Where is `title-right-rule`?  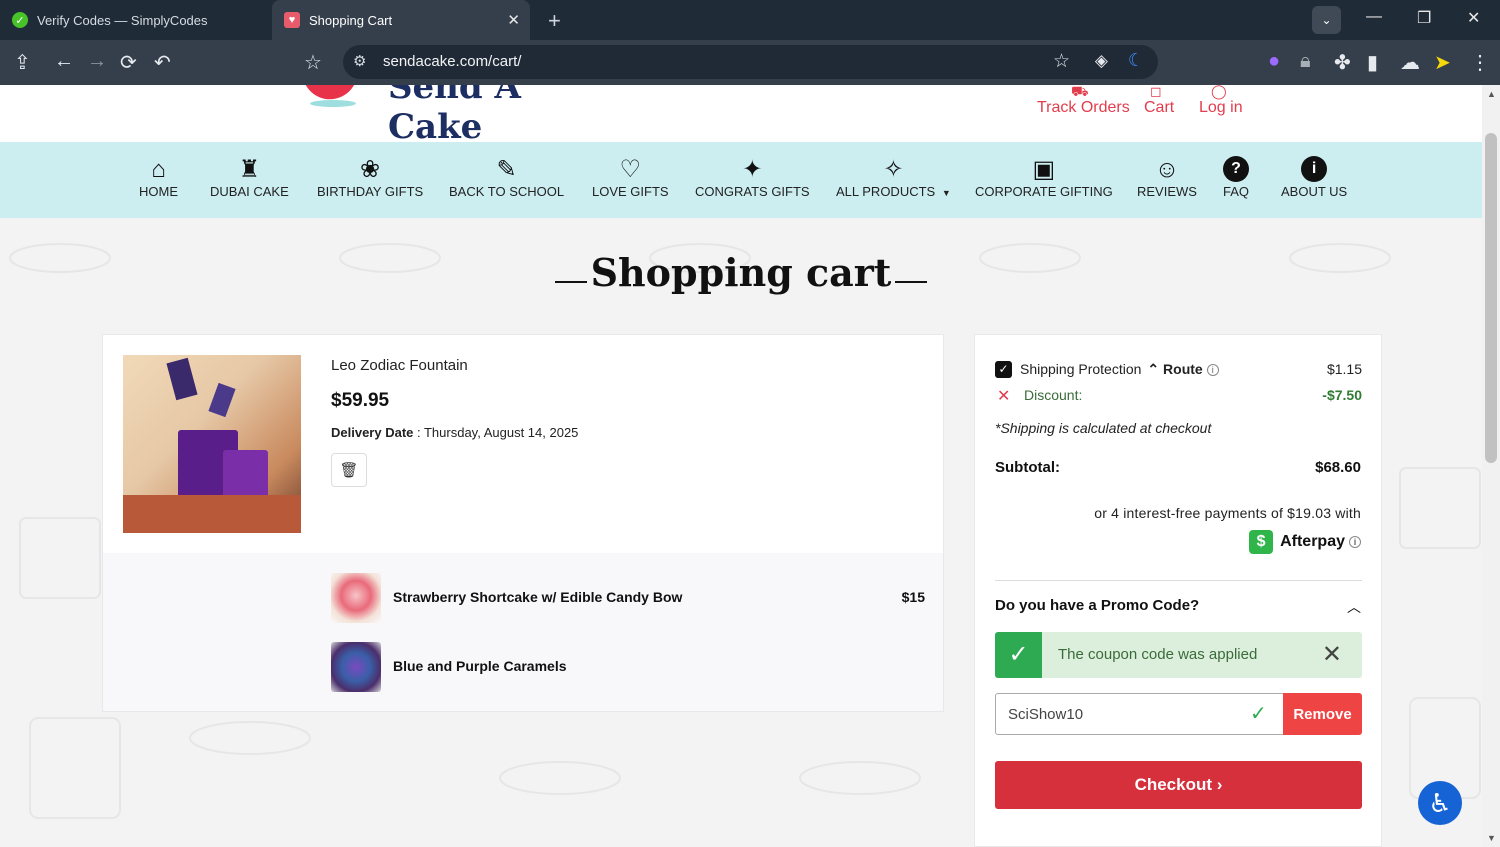 title-right-rule is located at coordinates (911, 281).